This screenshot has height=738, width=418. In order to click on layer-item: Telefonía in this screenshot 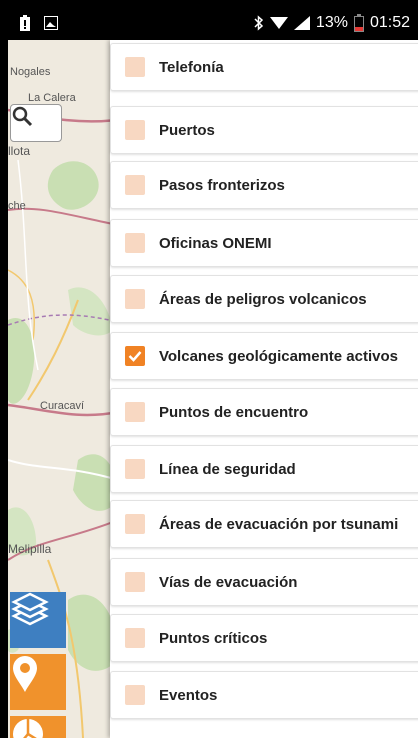, I will do `click(264, 67)`.